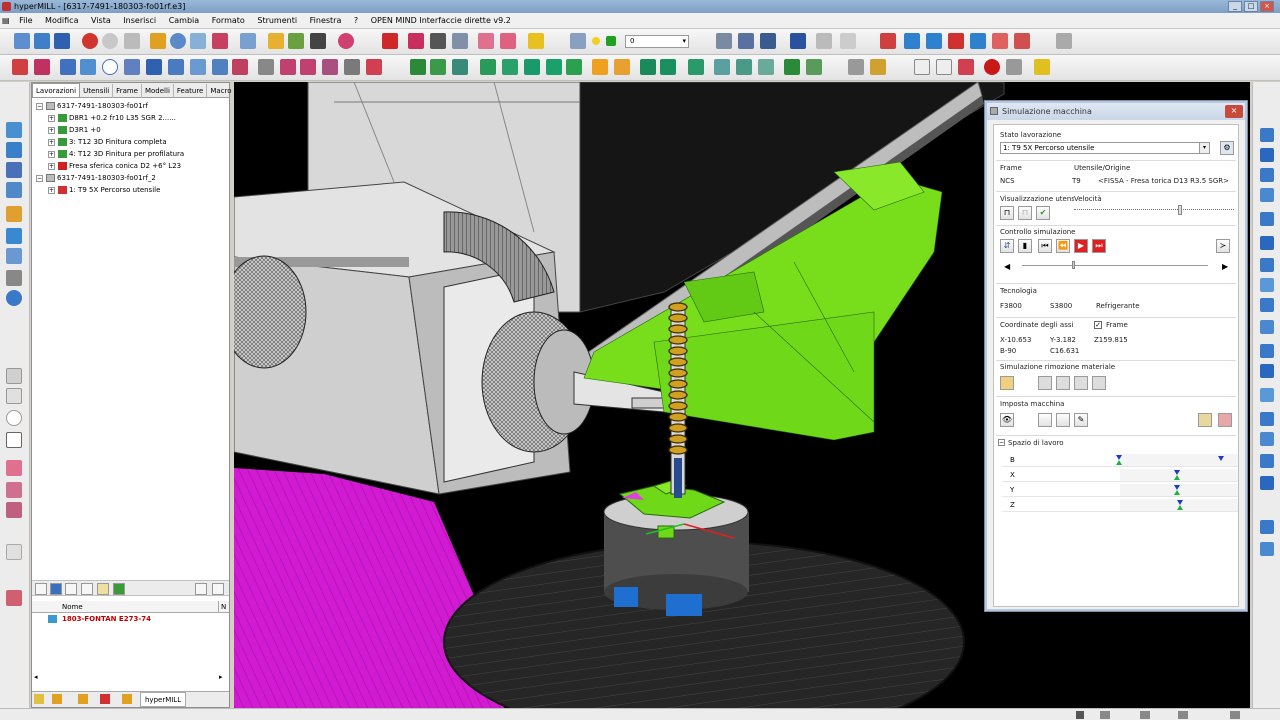 The width and height of the screenshot is (1280, 720). What do you see at coordinates (130, 142) in the screenshot?
I see `tree-item-job-3: +3: T12 3D Finitura completa` at bounding box center [130, 142].